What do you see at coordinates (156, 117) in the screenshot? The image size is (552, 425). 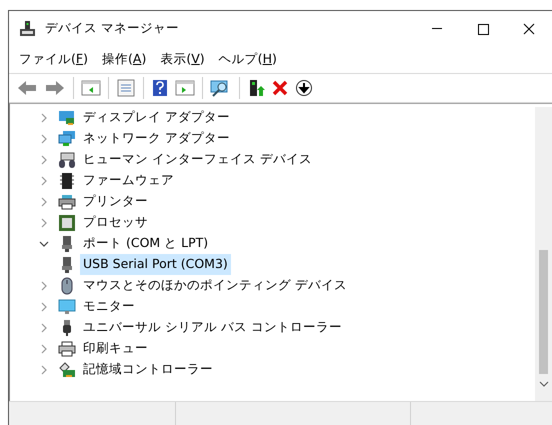 I see `tree-item: ディスプレイ アダプター` at bounding box center [156, 117].